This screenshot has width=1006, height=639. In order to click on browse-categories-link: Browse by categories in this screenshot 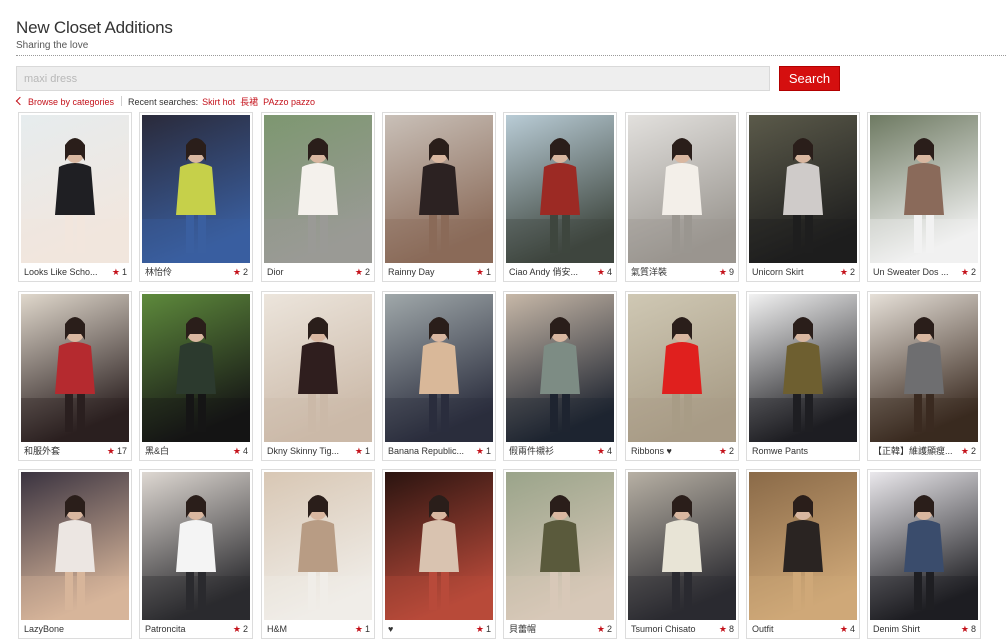, I will do `click(71, 102)`.